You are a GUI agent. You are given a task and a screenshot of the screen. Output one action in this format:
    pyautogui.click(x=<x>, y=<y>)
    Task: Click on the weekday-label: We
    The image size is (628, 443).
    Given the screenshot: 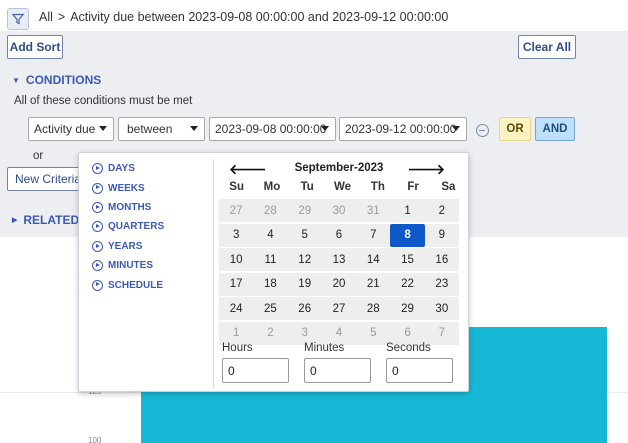 What is the action you would take?
    pyautogui.click(x=343, y=187)
    